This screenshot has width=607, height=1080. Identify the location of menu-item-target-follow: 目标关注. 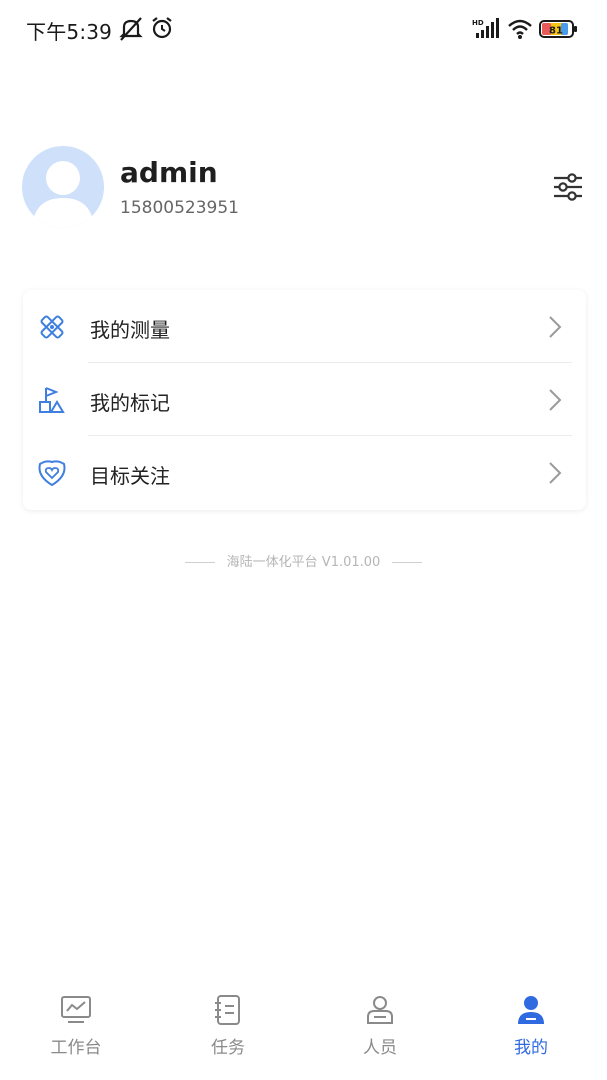
(304, 472).